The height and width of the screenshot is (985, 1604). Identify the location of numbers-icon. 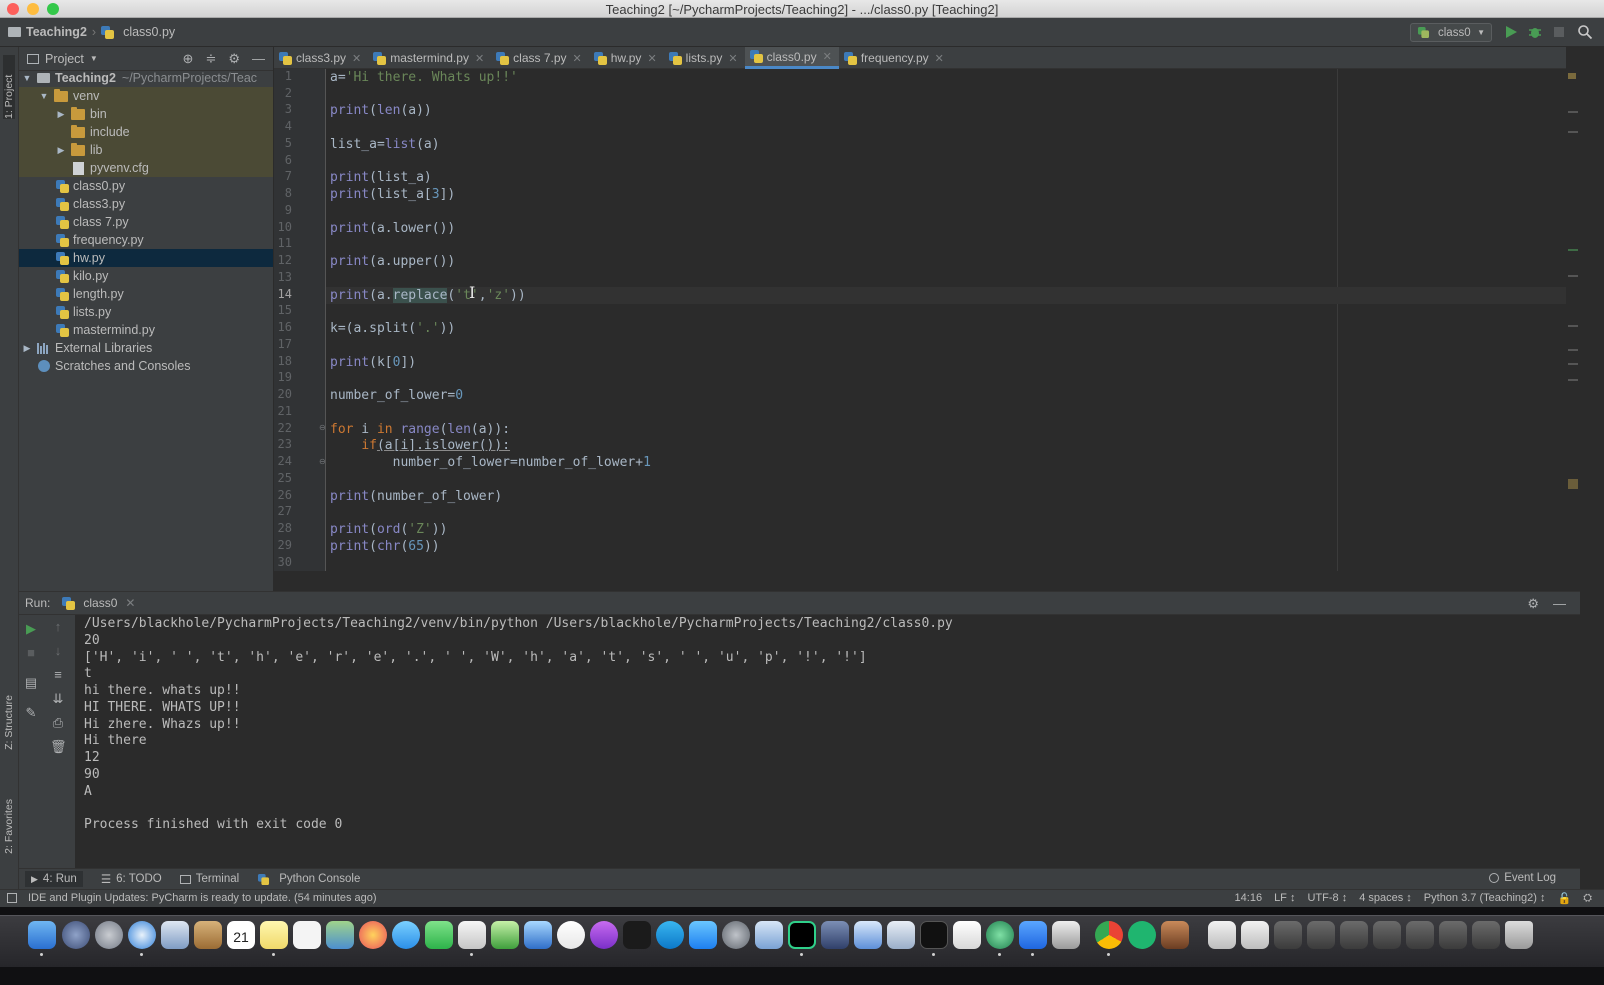
(505, 935).